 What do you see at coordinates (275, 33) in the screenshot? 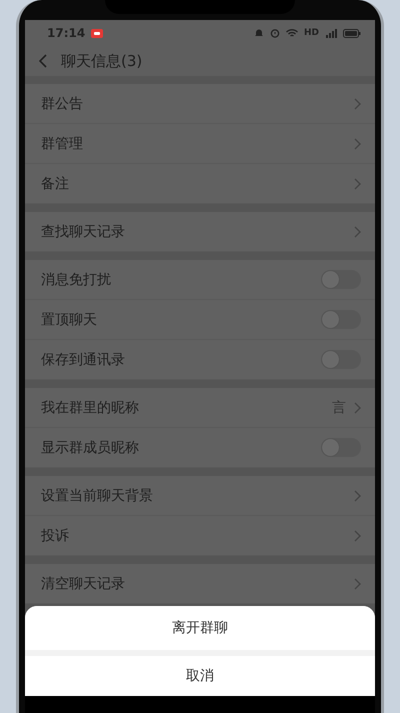
I see `alarm-clock-icon` at bounding box center [275, 33].